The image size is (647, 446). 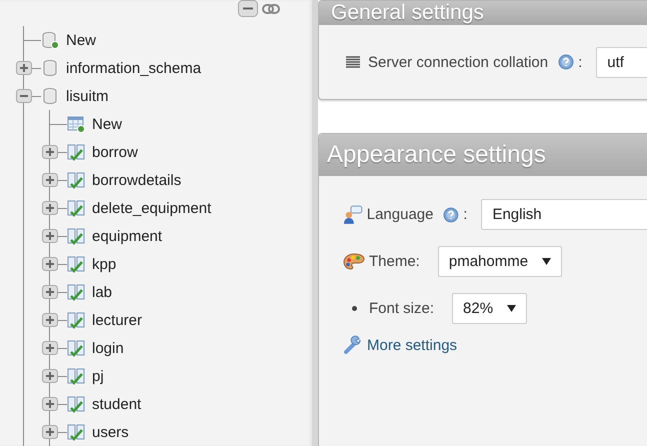 What do you see at coordinates (115, 152) in the screenshot?
I see `tree-item: borrow` at bounding box center [115, 152].